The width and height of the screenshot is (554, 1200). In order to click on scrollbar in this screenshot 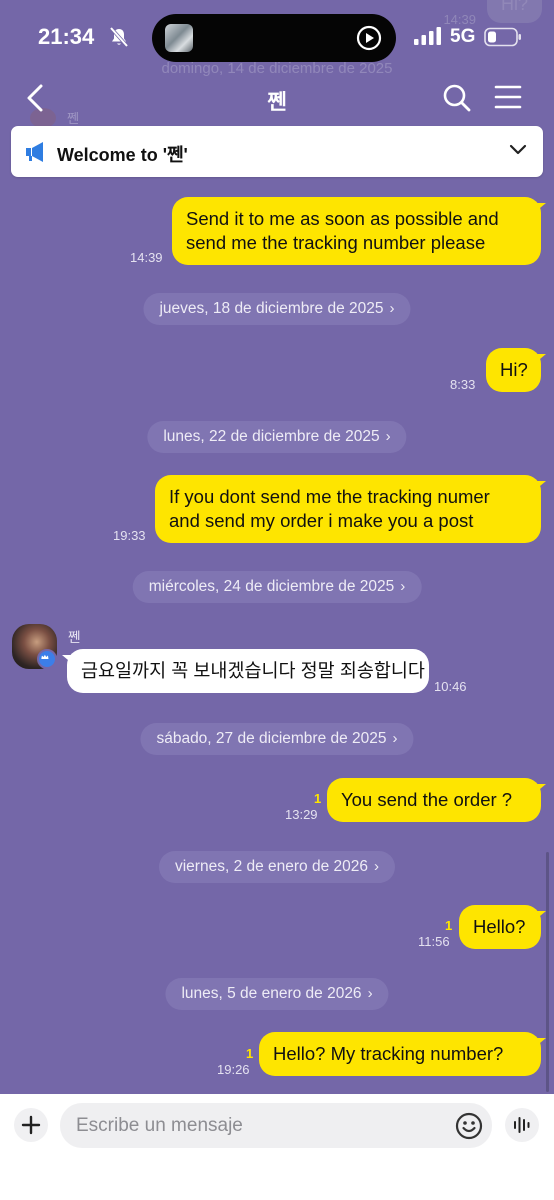, I will do `click(547, 972)`.